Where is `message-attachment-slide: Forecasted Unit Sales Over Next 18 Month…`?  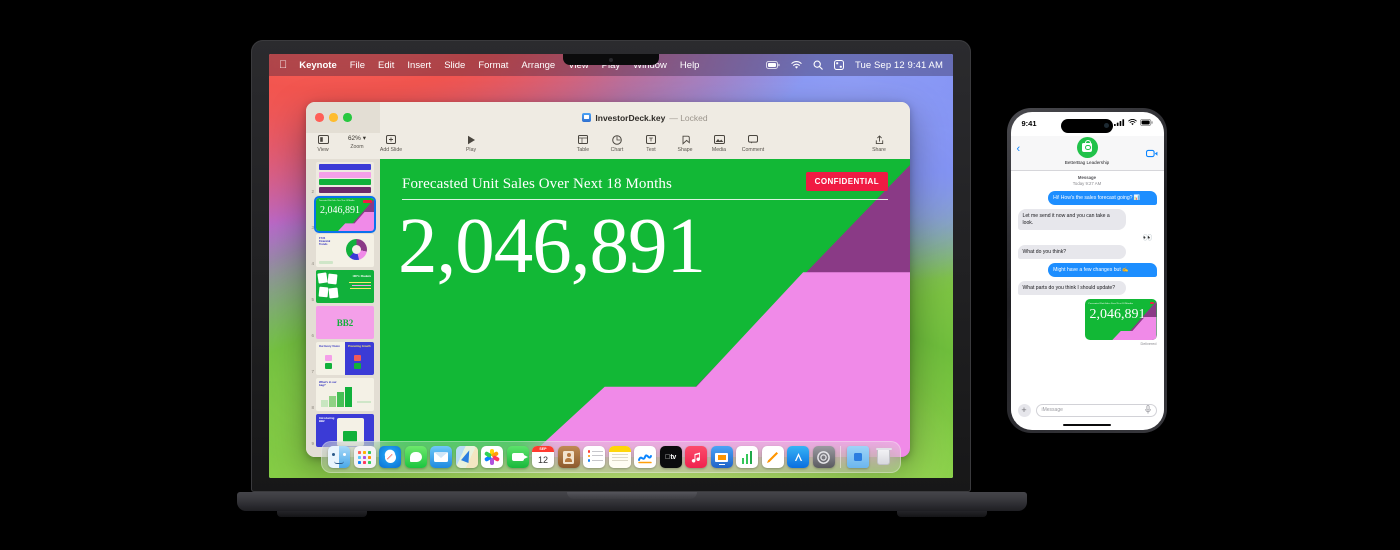 message-attachment-slide: Forecasted Unit Sales Over Next 18 Month… is located at coordinates (1120, 320).